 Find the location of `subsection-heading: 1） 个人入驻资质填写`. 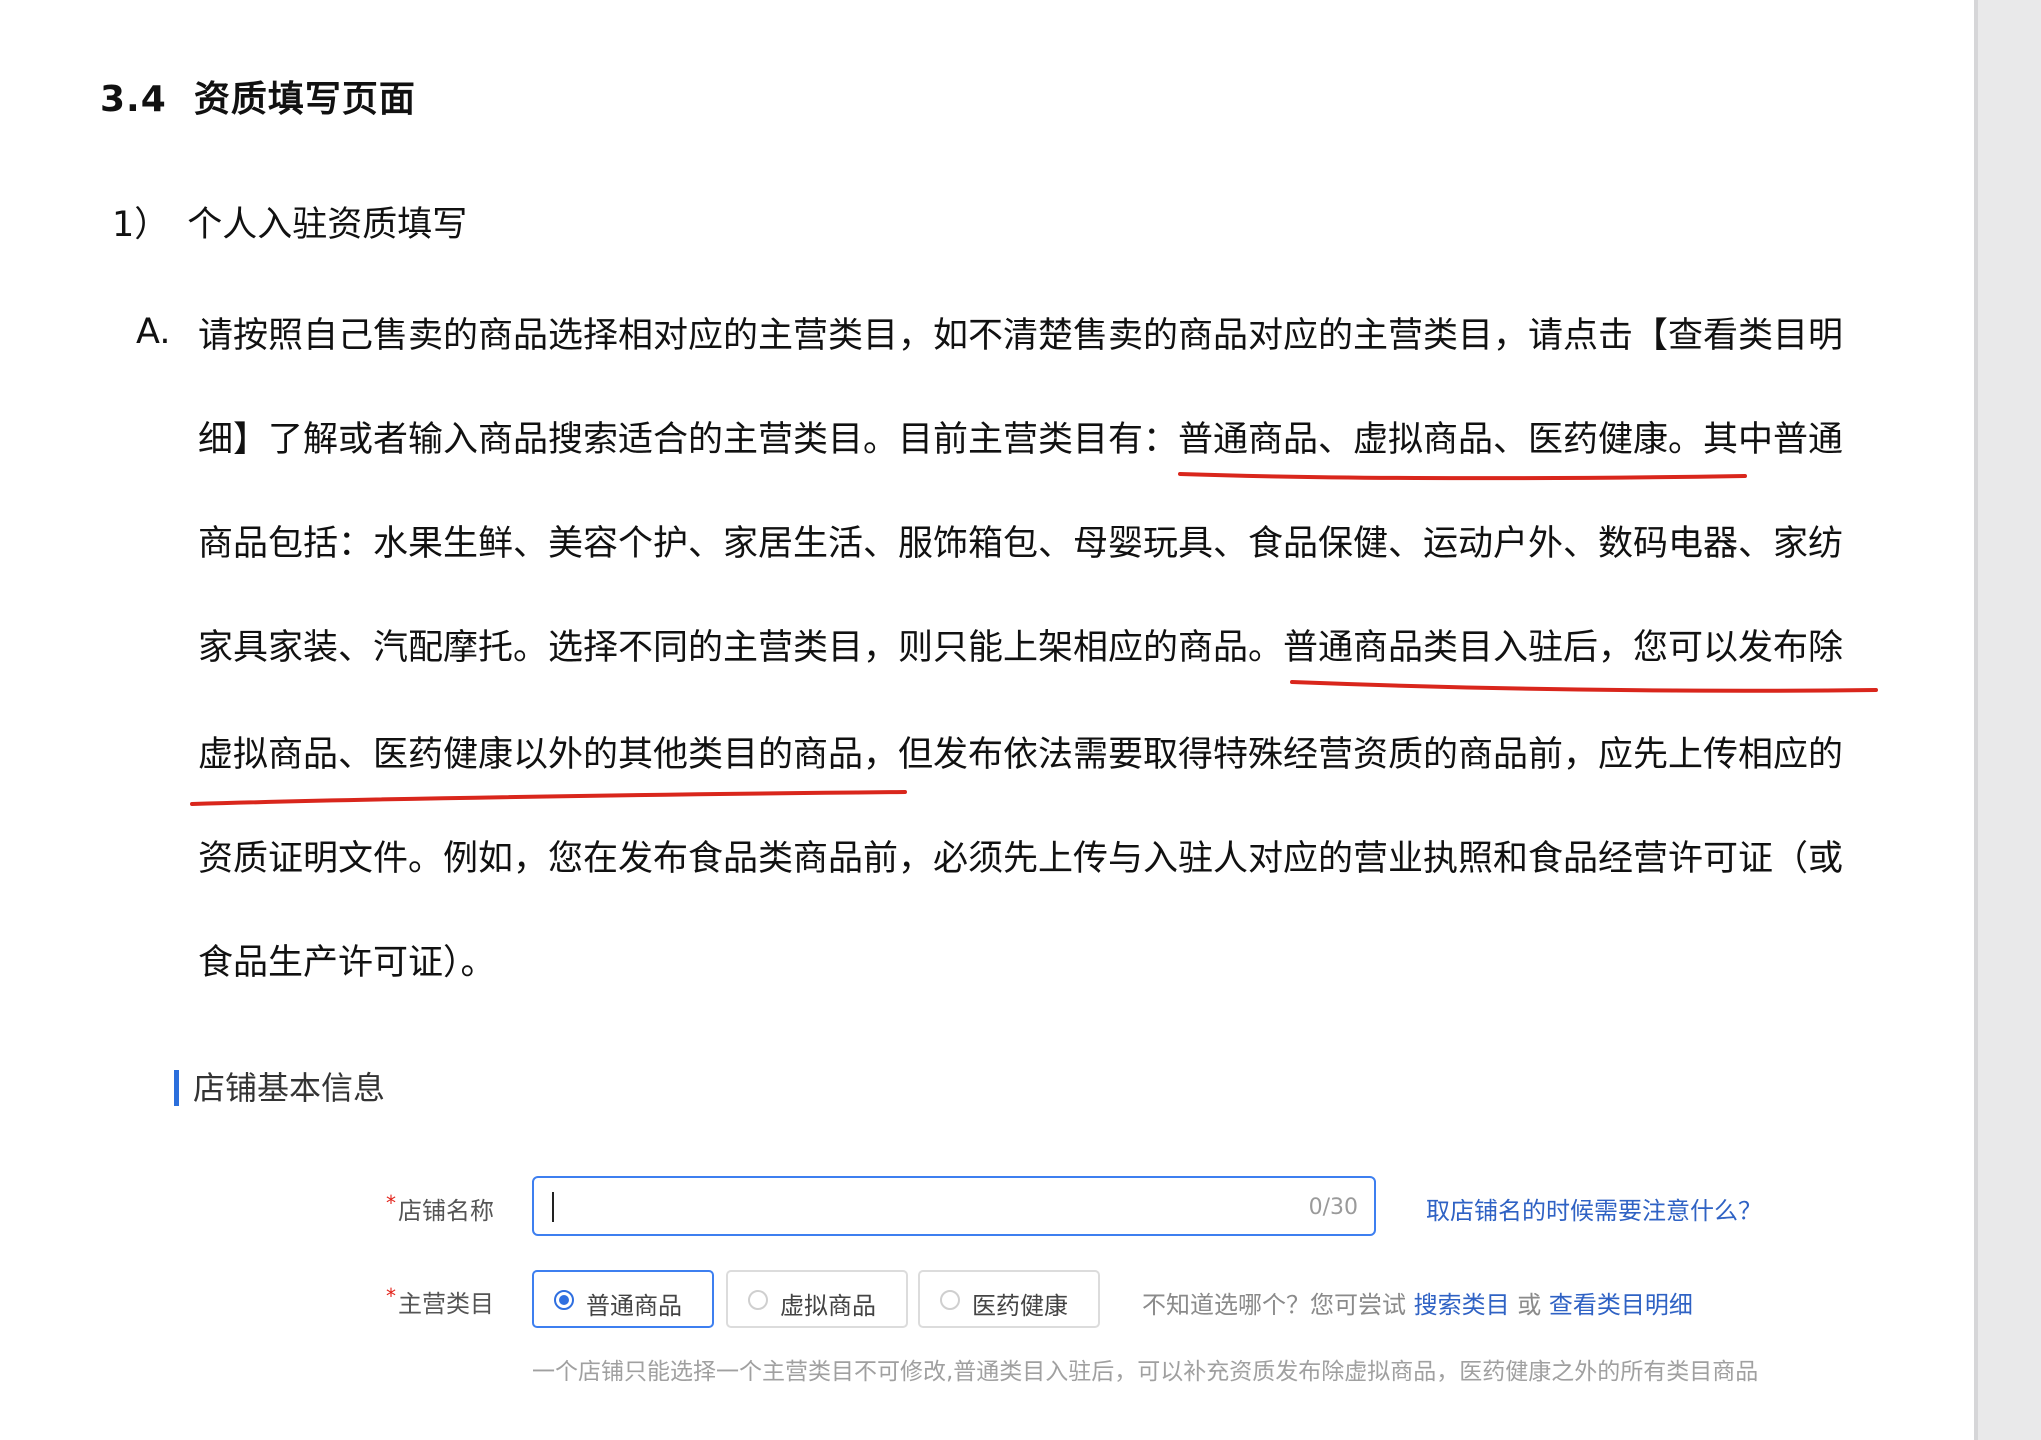

subsection-heading: 1） 个人入驻资质填写 is located at coordinates (289, 221).